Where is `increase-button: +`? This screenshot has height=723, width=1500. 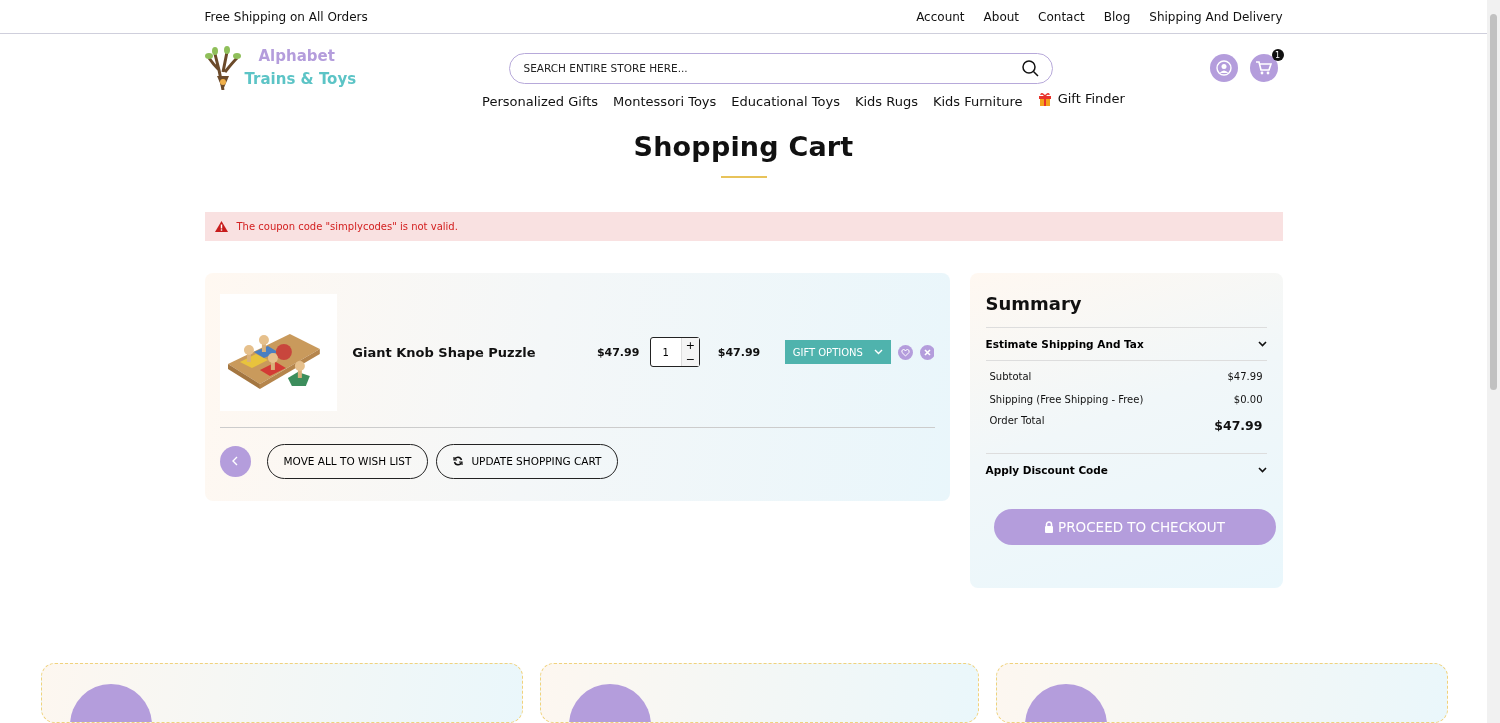
increase-button: + is located at coordinates (690, 345).